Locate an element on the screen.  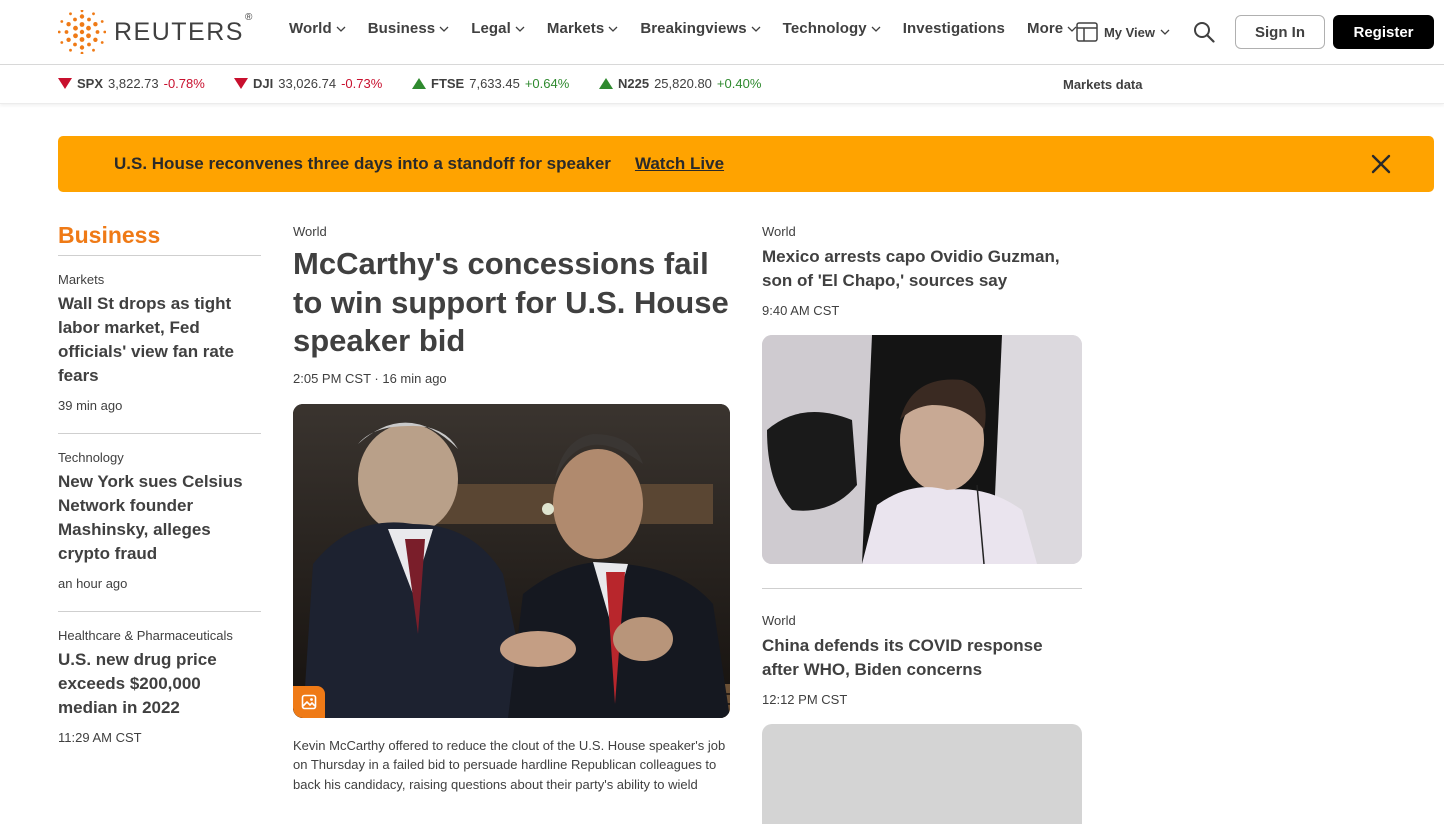
ticker-change: -0.73% is located at coordinates (362, 83).